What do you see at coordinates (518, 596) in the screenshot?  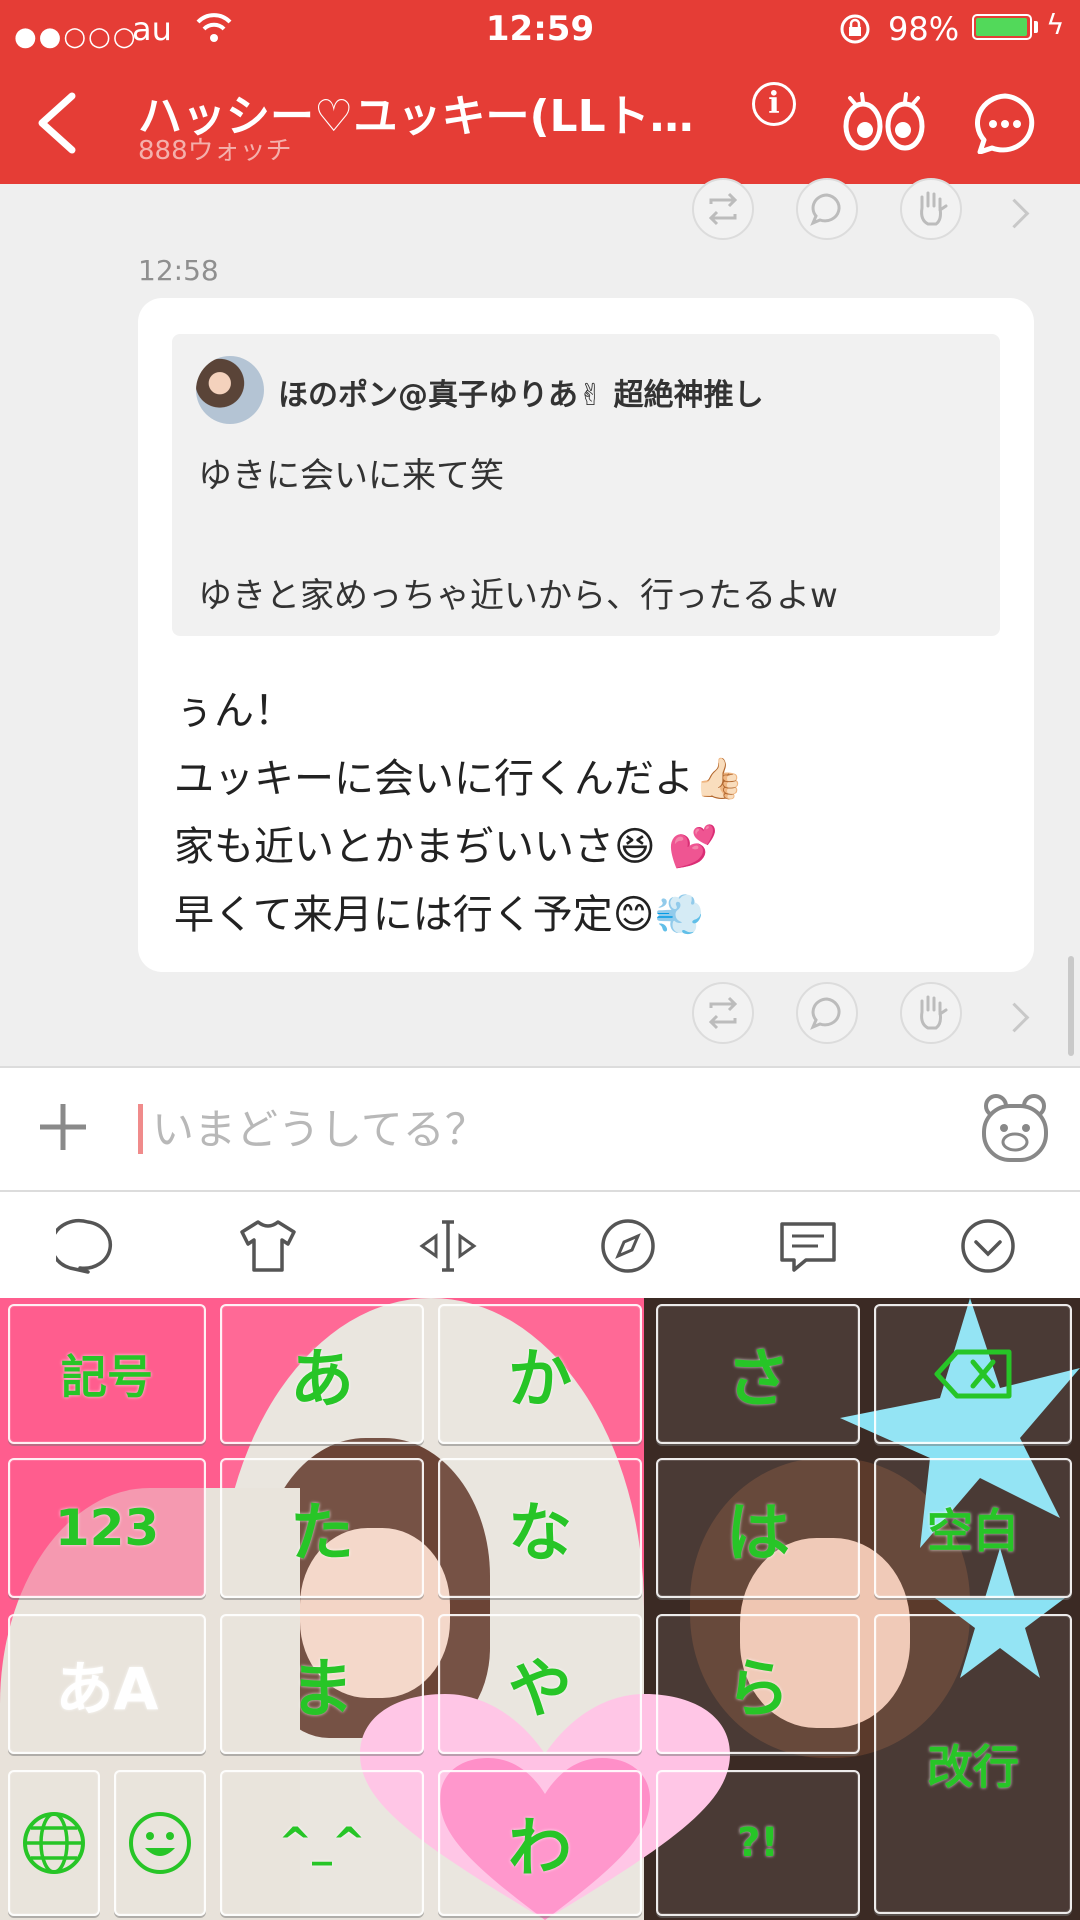 I see `quoted-line-2: ゆきと家めっちゃ近いから、行ったるよw` at bounding box center [518, 596].